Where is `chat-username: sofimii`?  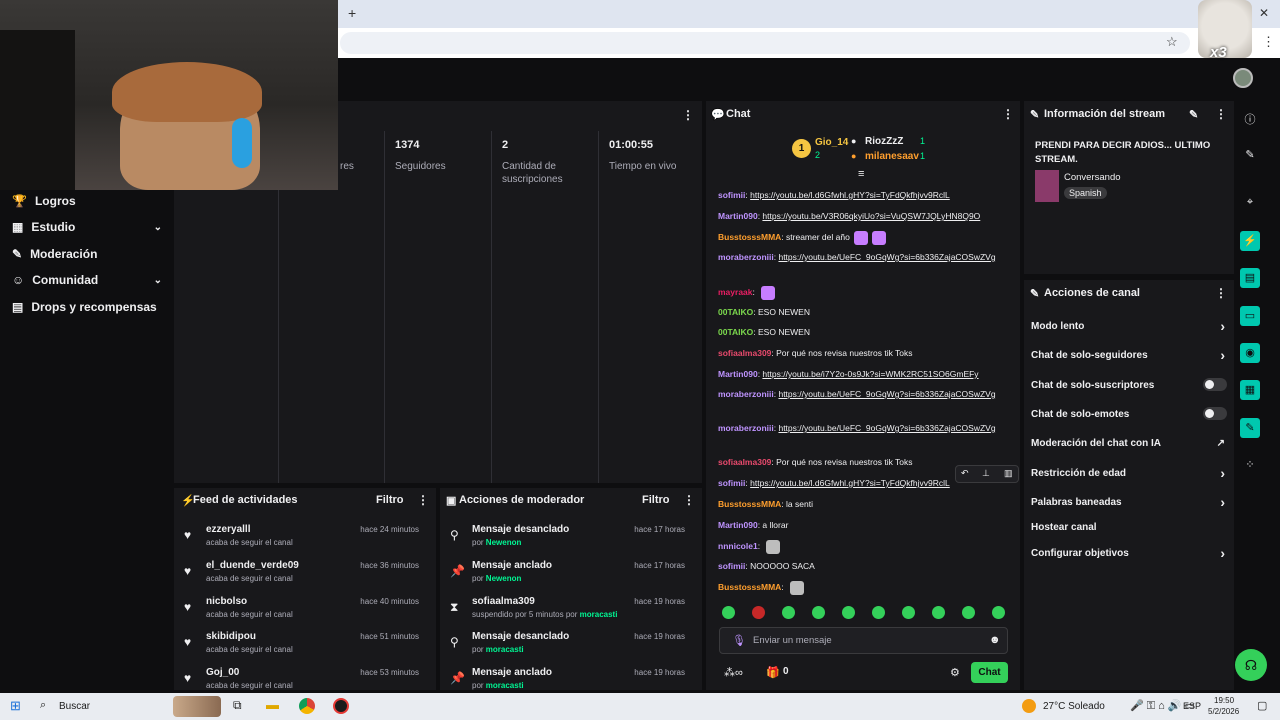
chat-username: sofimii is located at coordinates (731, 195).